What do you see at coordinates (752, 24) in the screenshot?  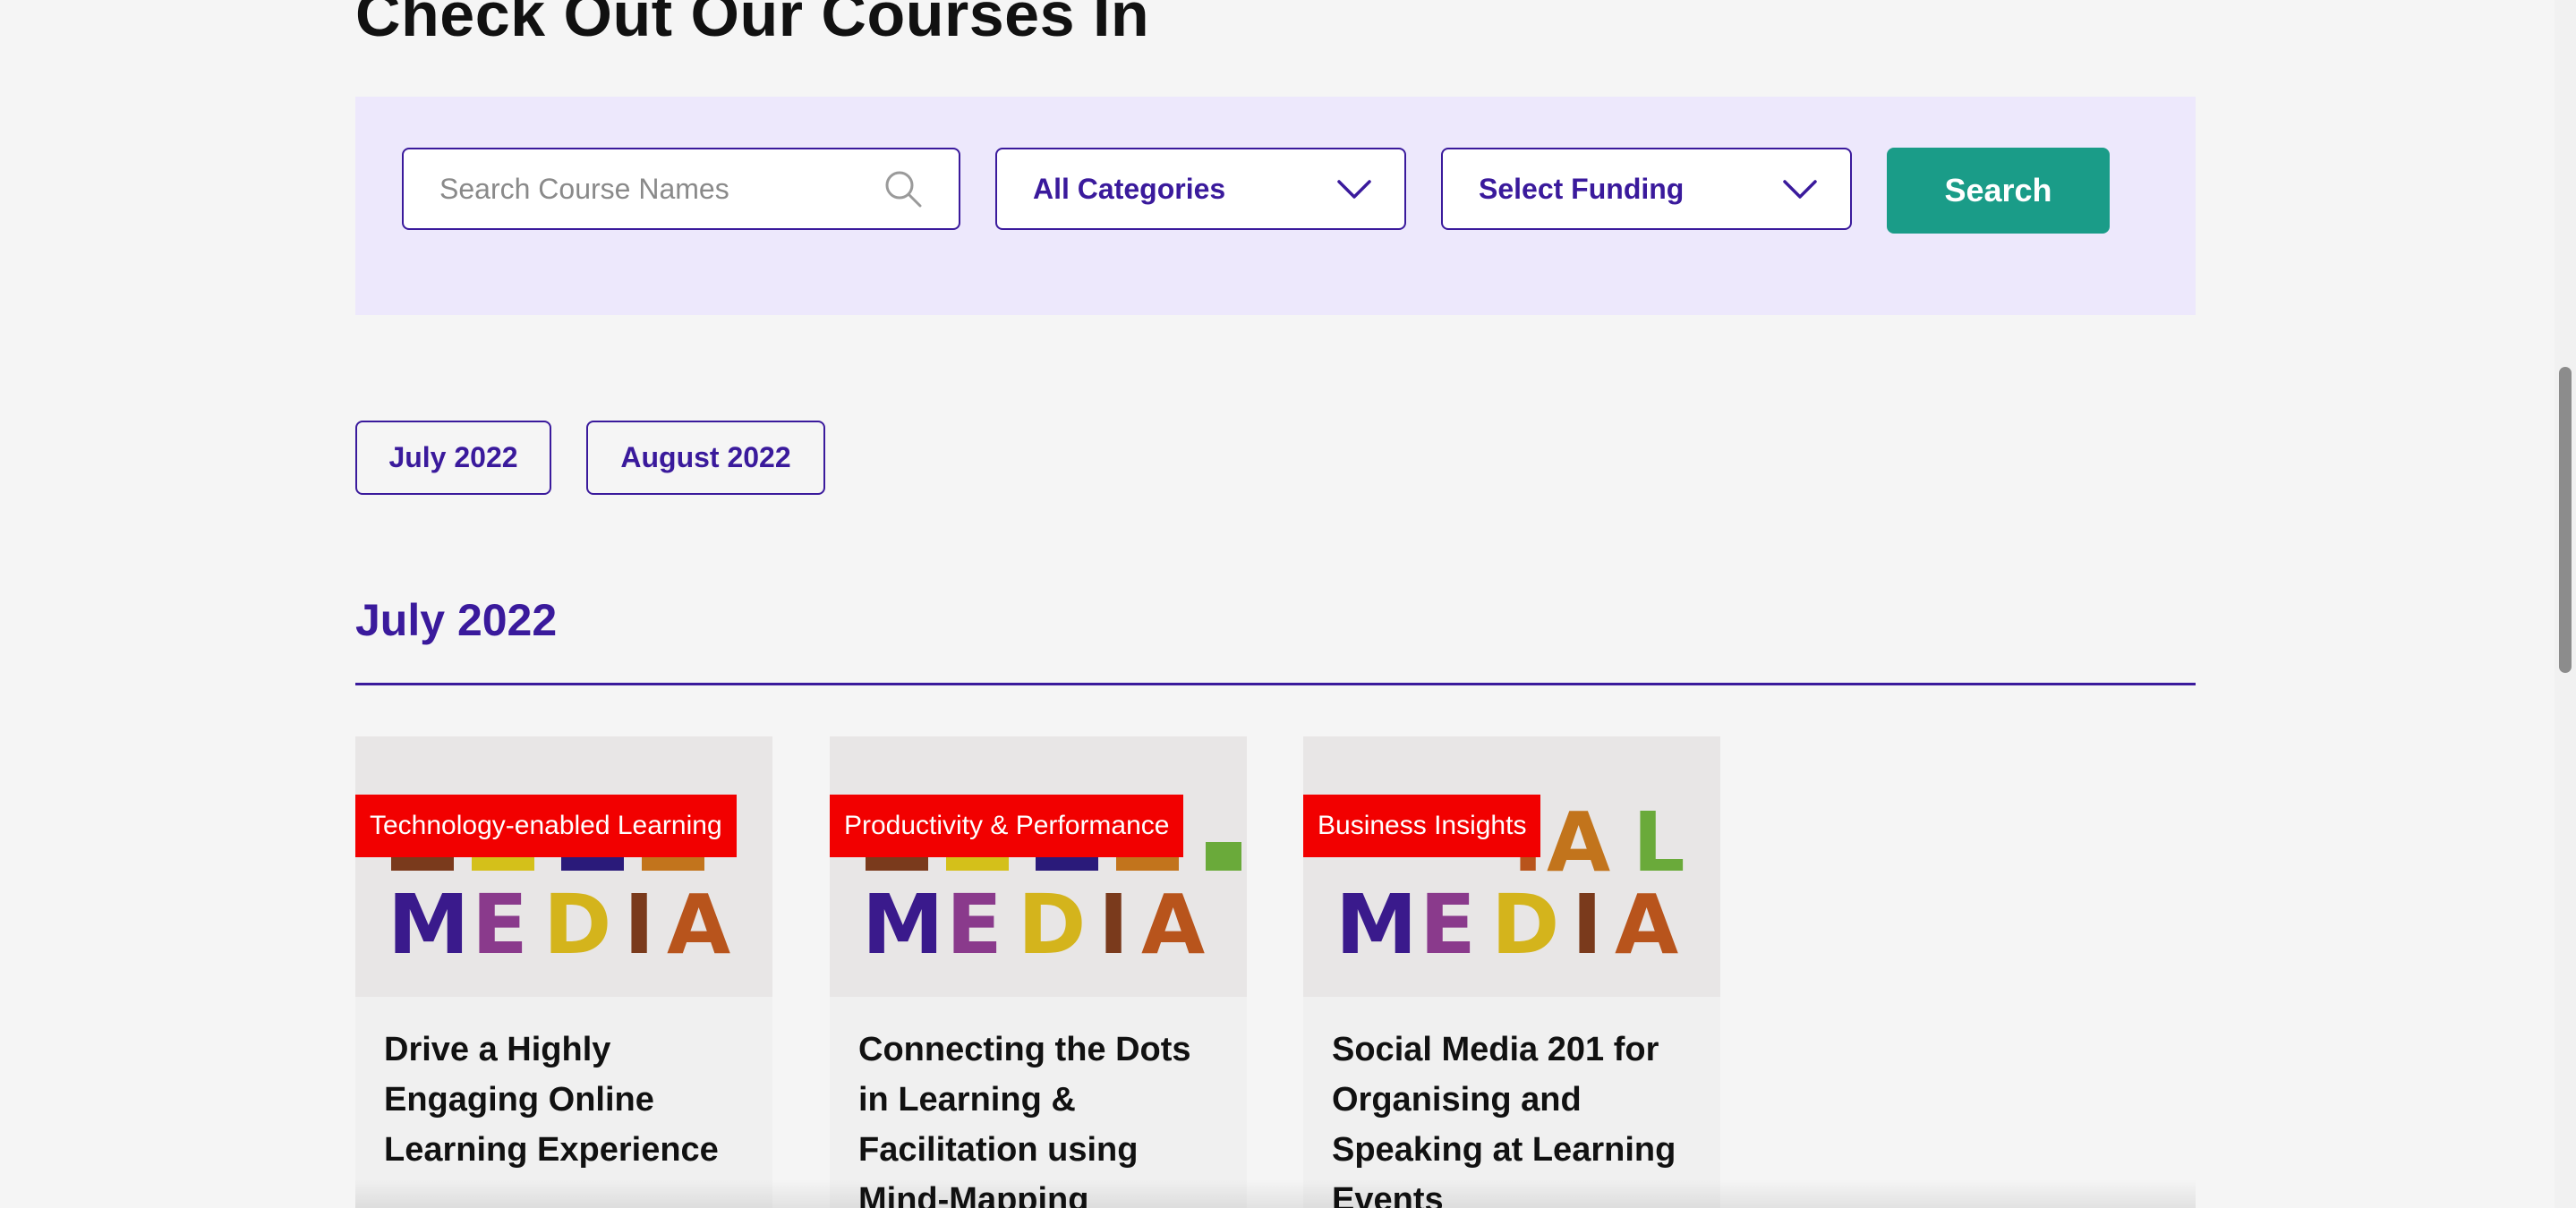 I see `page-heading: Check Out Our Courses In` at bounding box center [752, 24].